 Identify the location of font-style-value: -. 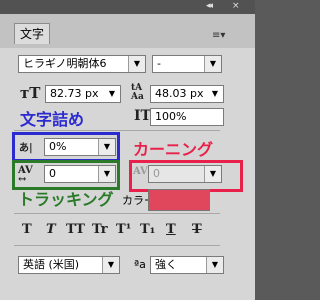
(159, 63).